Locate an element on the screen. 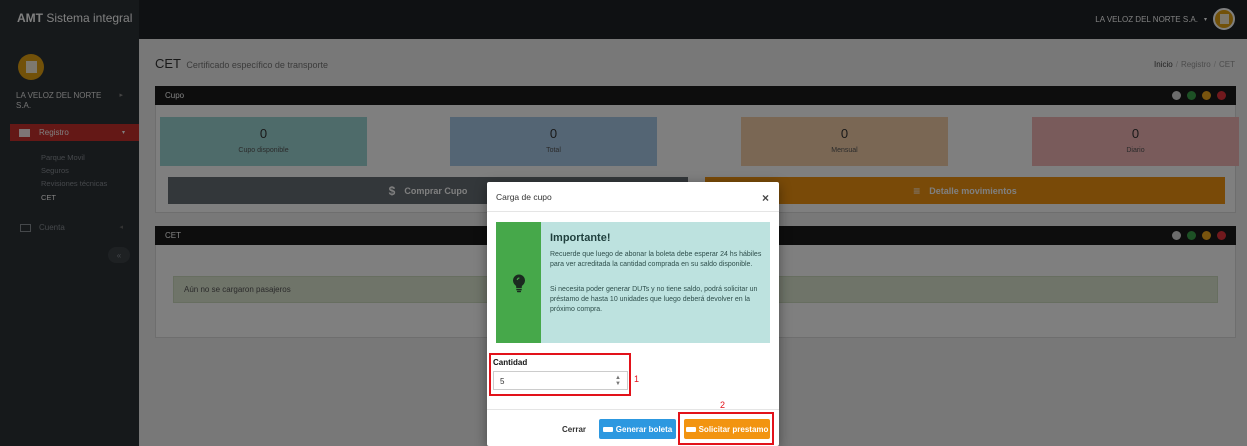  close-icon: × is located at coordinates (765, 198).